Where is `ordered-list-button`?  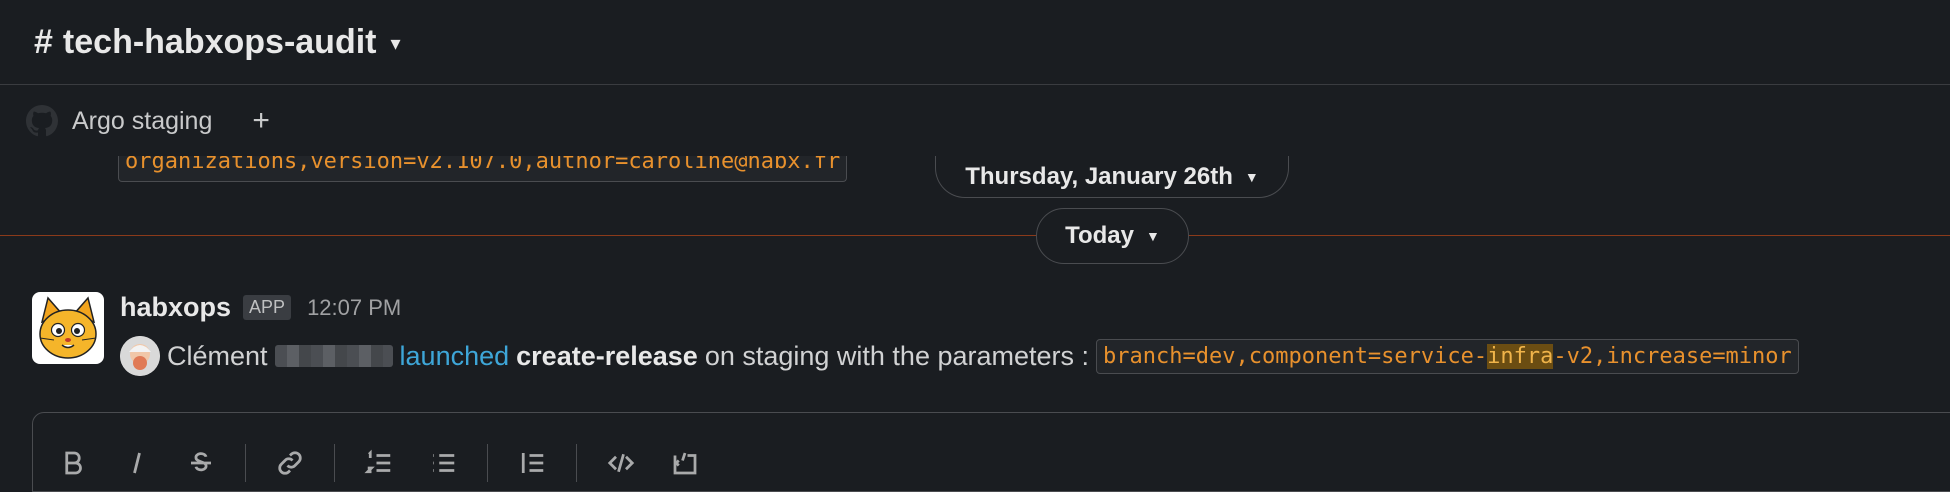 ordered-list-button is located at coordinates (379, 463).